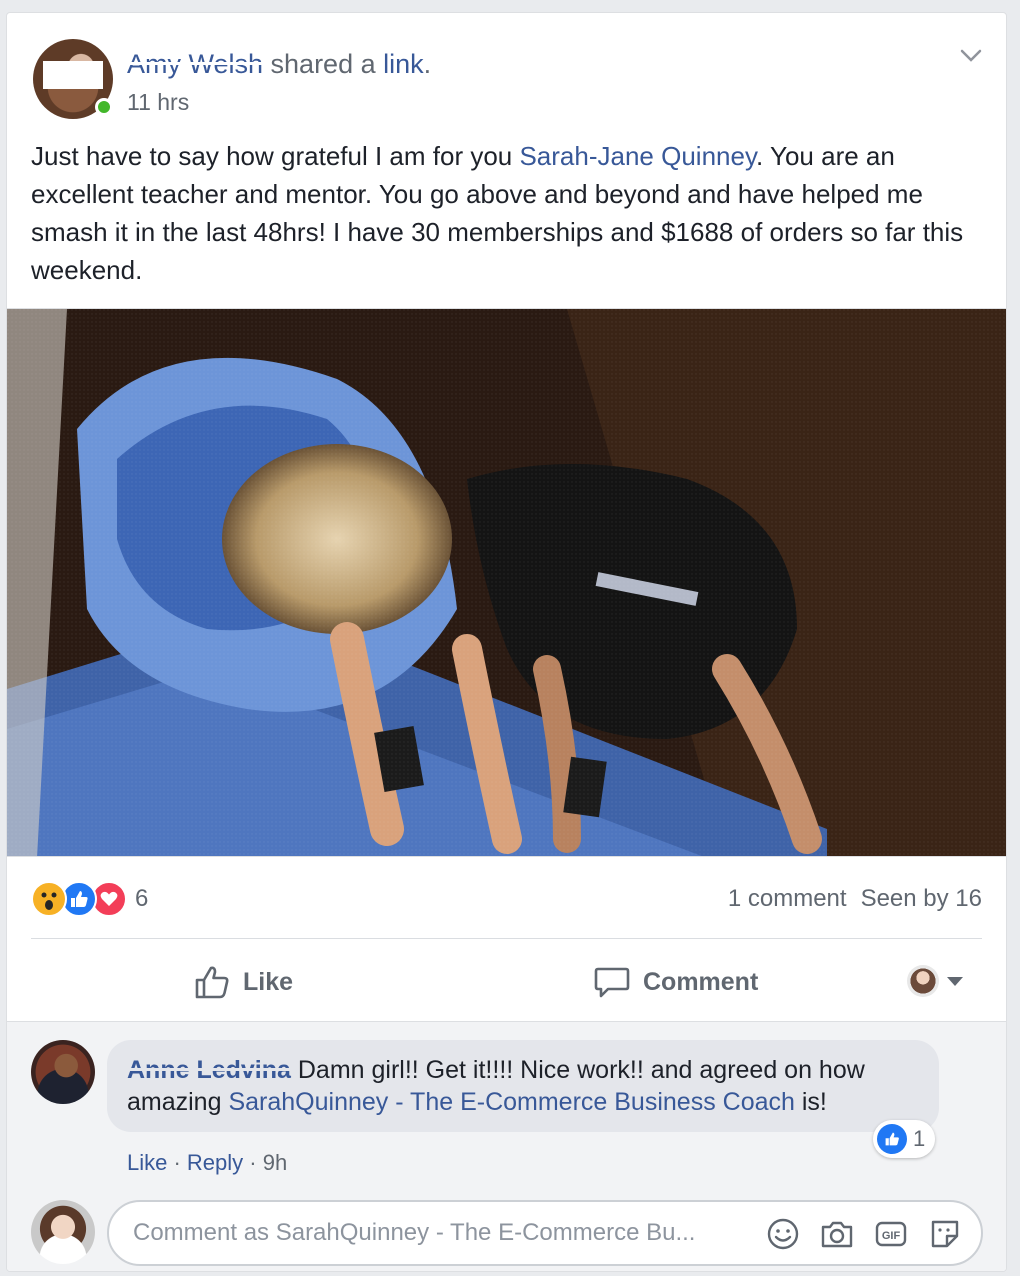  I want to click on post-mention: Sarah-Jane Quinney, so click(637, 156).